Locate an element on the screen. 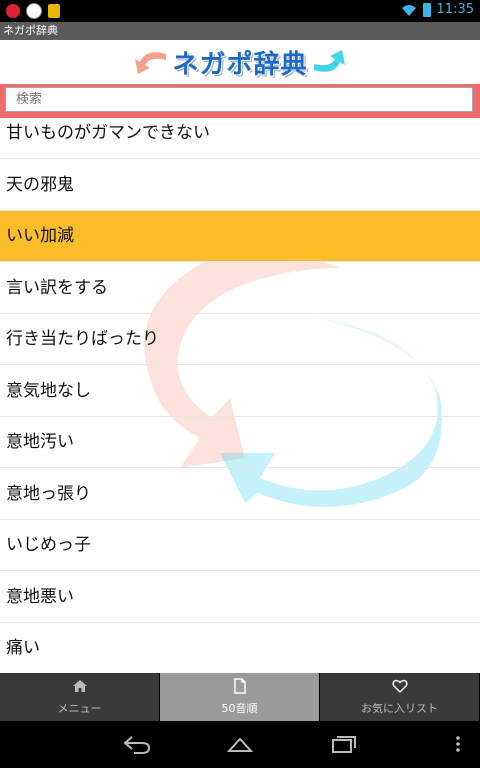  list-item: いじめっ子 is located at coordinates (240, 545).